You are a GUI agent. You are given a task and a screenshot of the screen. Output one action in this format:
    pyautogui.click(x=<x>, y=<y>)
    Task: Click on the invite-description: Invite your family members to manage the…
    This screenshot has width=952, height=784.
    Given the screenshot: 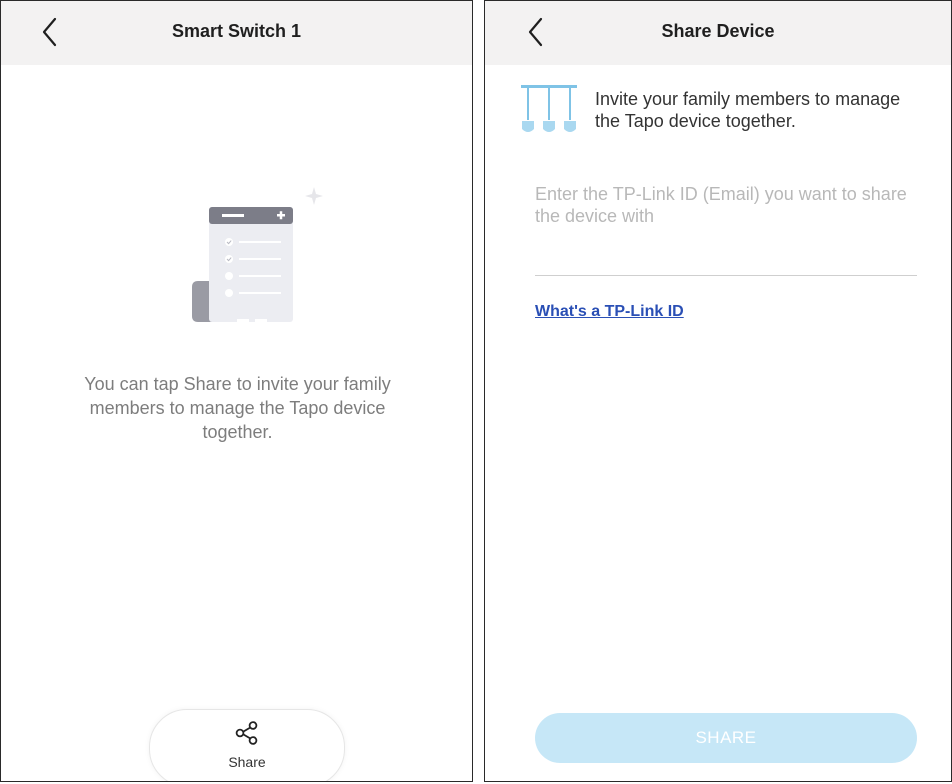 What is the action you would take?
    pyautogui.click(x=748, y=110)
    